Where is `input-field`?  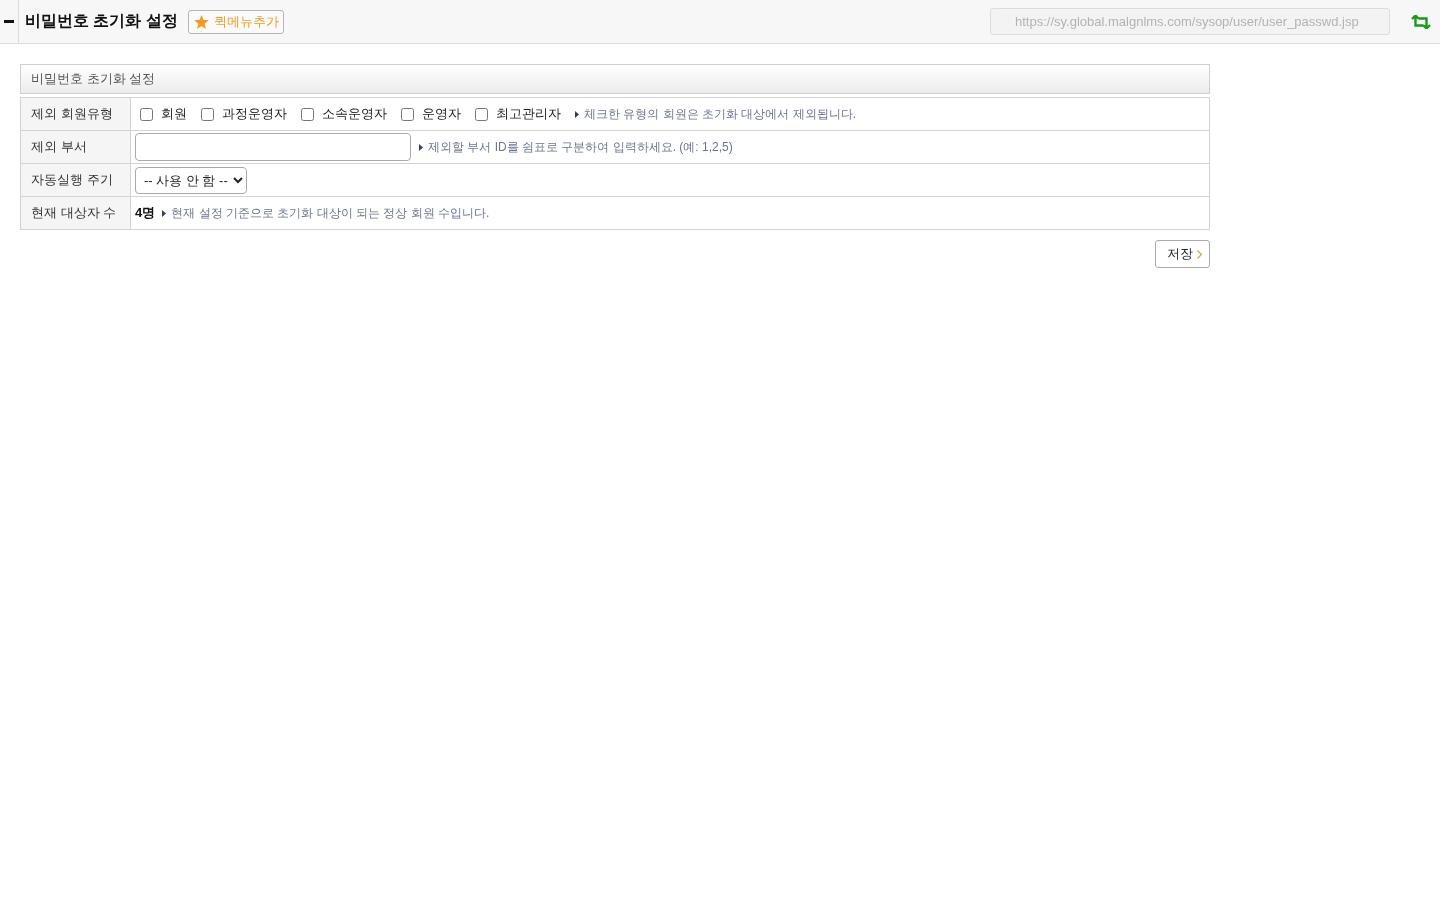
input-field is located at coordinates (273, 147).